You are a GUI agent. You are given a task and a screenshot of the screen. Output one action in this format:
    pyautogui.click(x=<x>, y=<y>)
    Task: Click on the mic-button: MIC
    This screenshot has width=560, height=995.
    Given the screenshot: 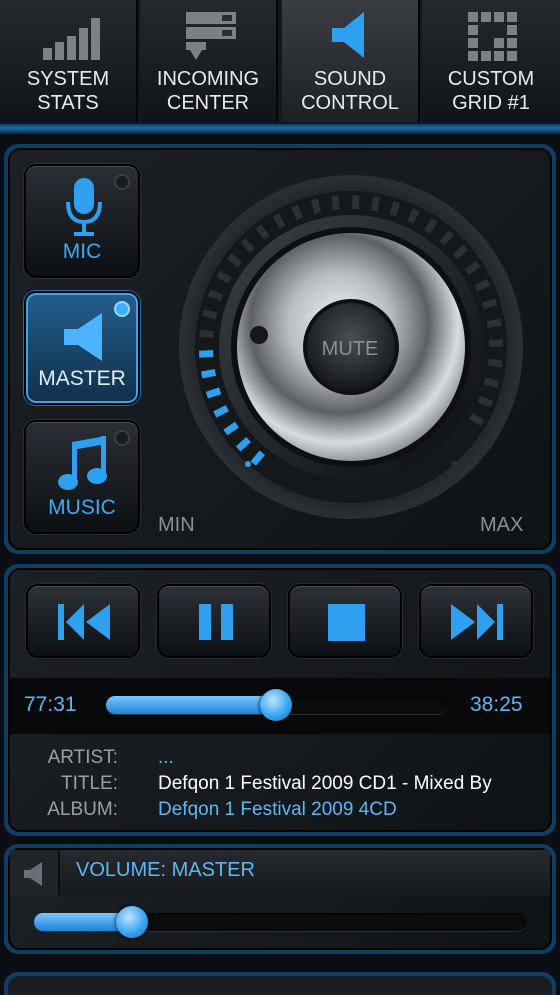 What is the action you would take?
    pyautogui.click(x=82, y=221)
    